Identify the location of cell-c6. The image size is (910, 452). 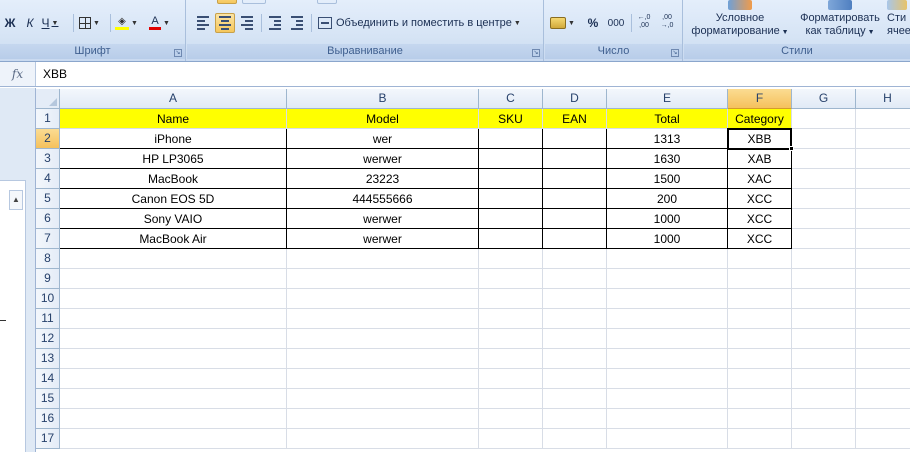
(511, 219).